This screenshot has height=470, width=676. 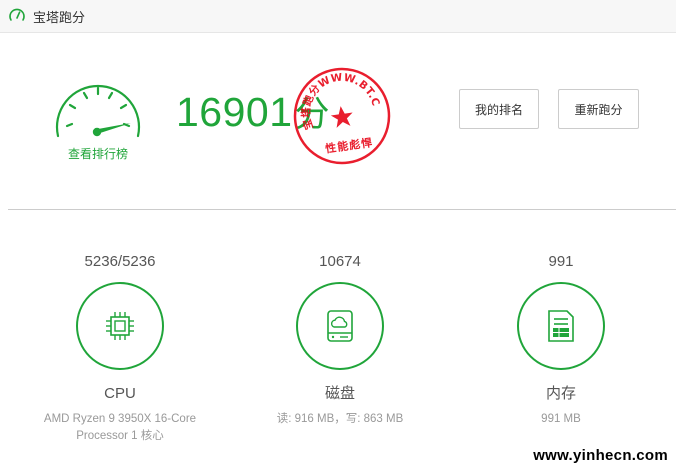 What do you see at coordinates (120, 428) in the screenshot?
I see `cpu-description: AMD Ryzen 9 3950X 16-Core Processor 1 核心` at bounding box center [120, 428].